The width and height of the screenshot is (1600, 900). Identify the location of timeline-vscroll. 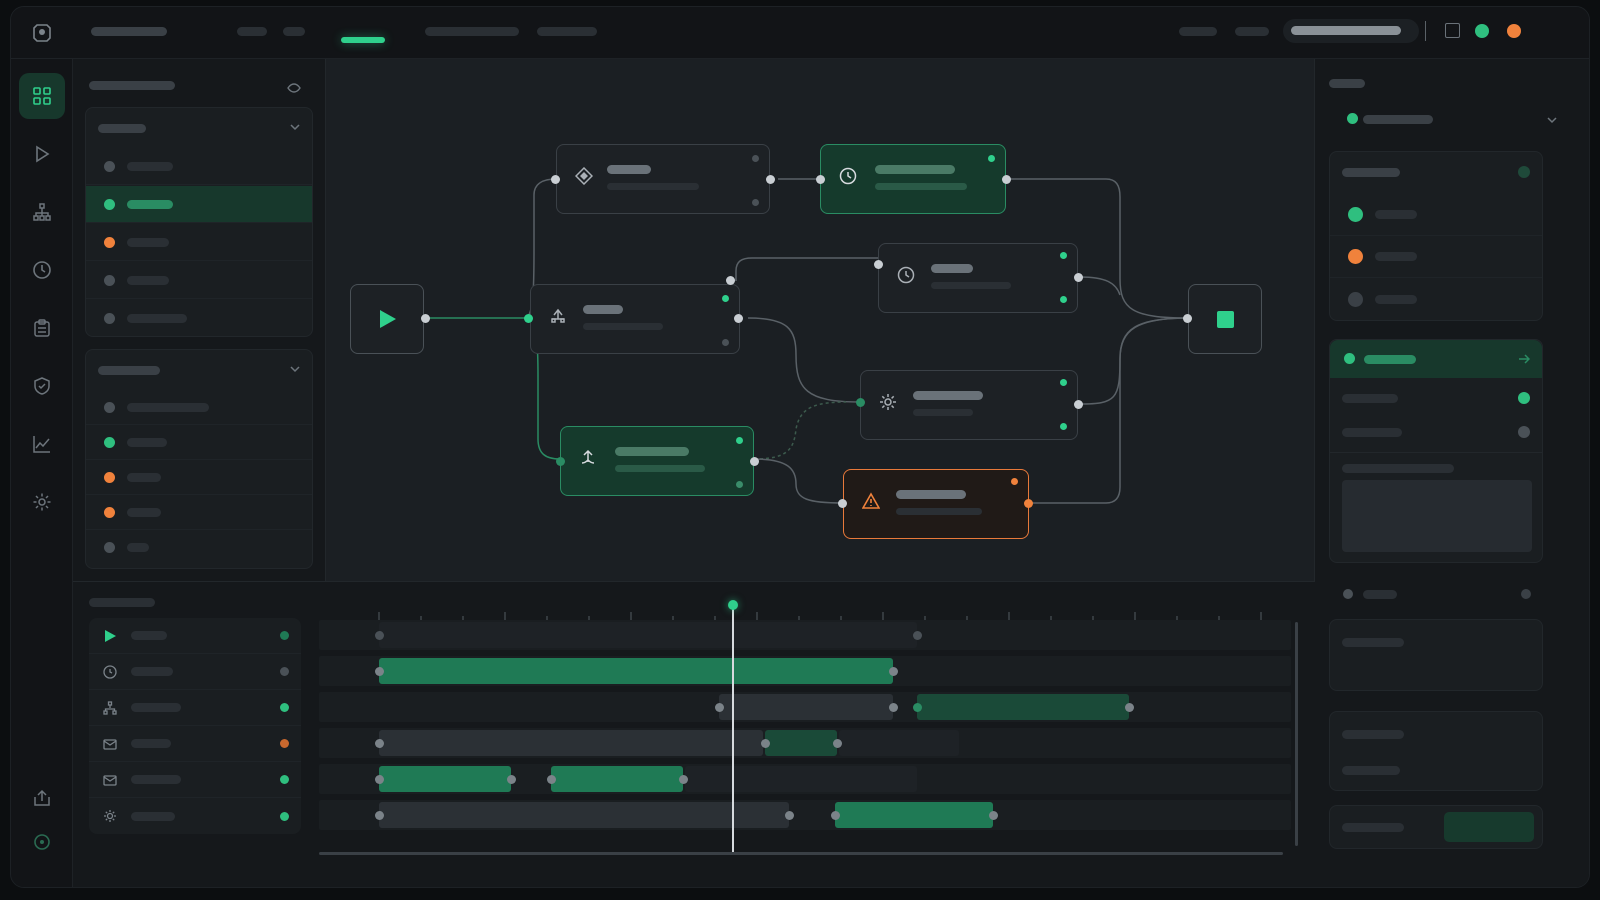
(1296, 734).